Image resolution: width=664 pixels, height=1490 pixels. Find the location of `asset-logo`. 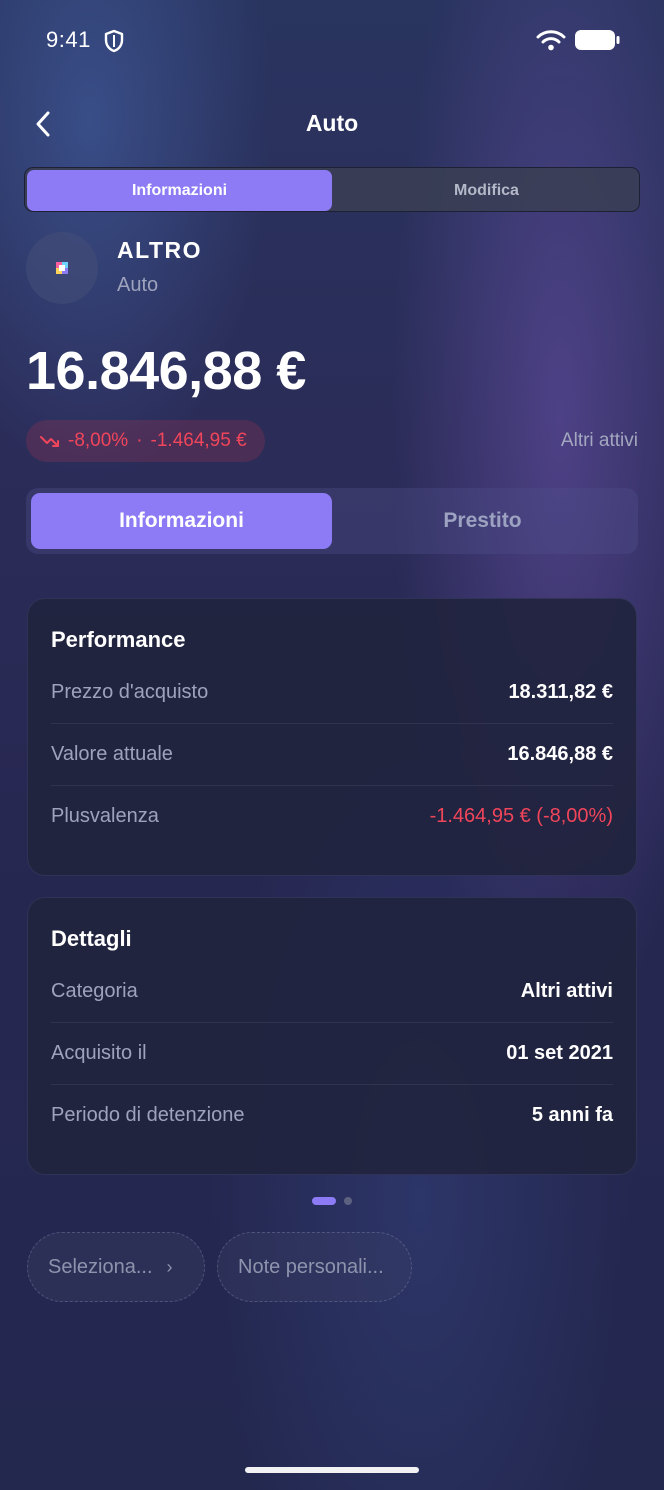

asset-logo is located at coordinates (62, 268).